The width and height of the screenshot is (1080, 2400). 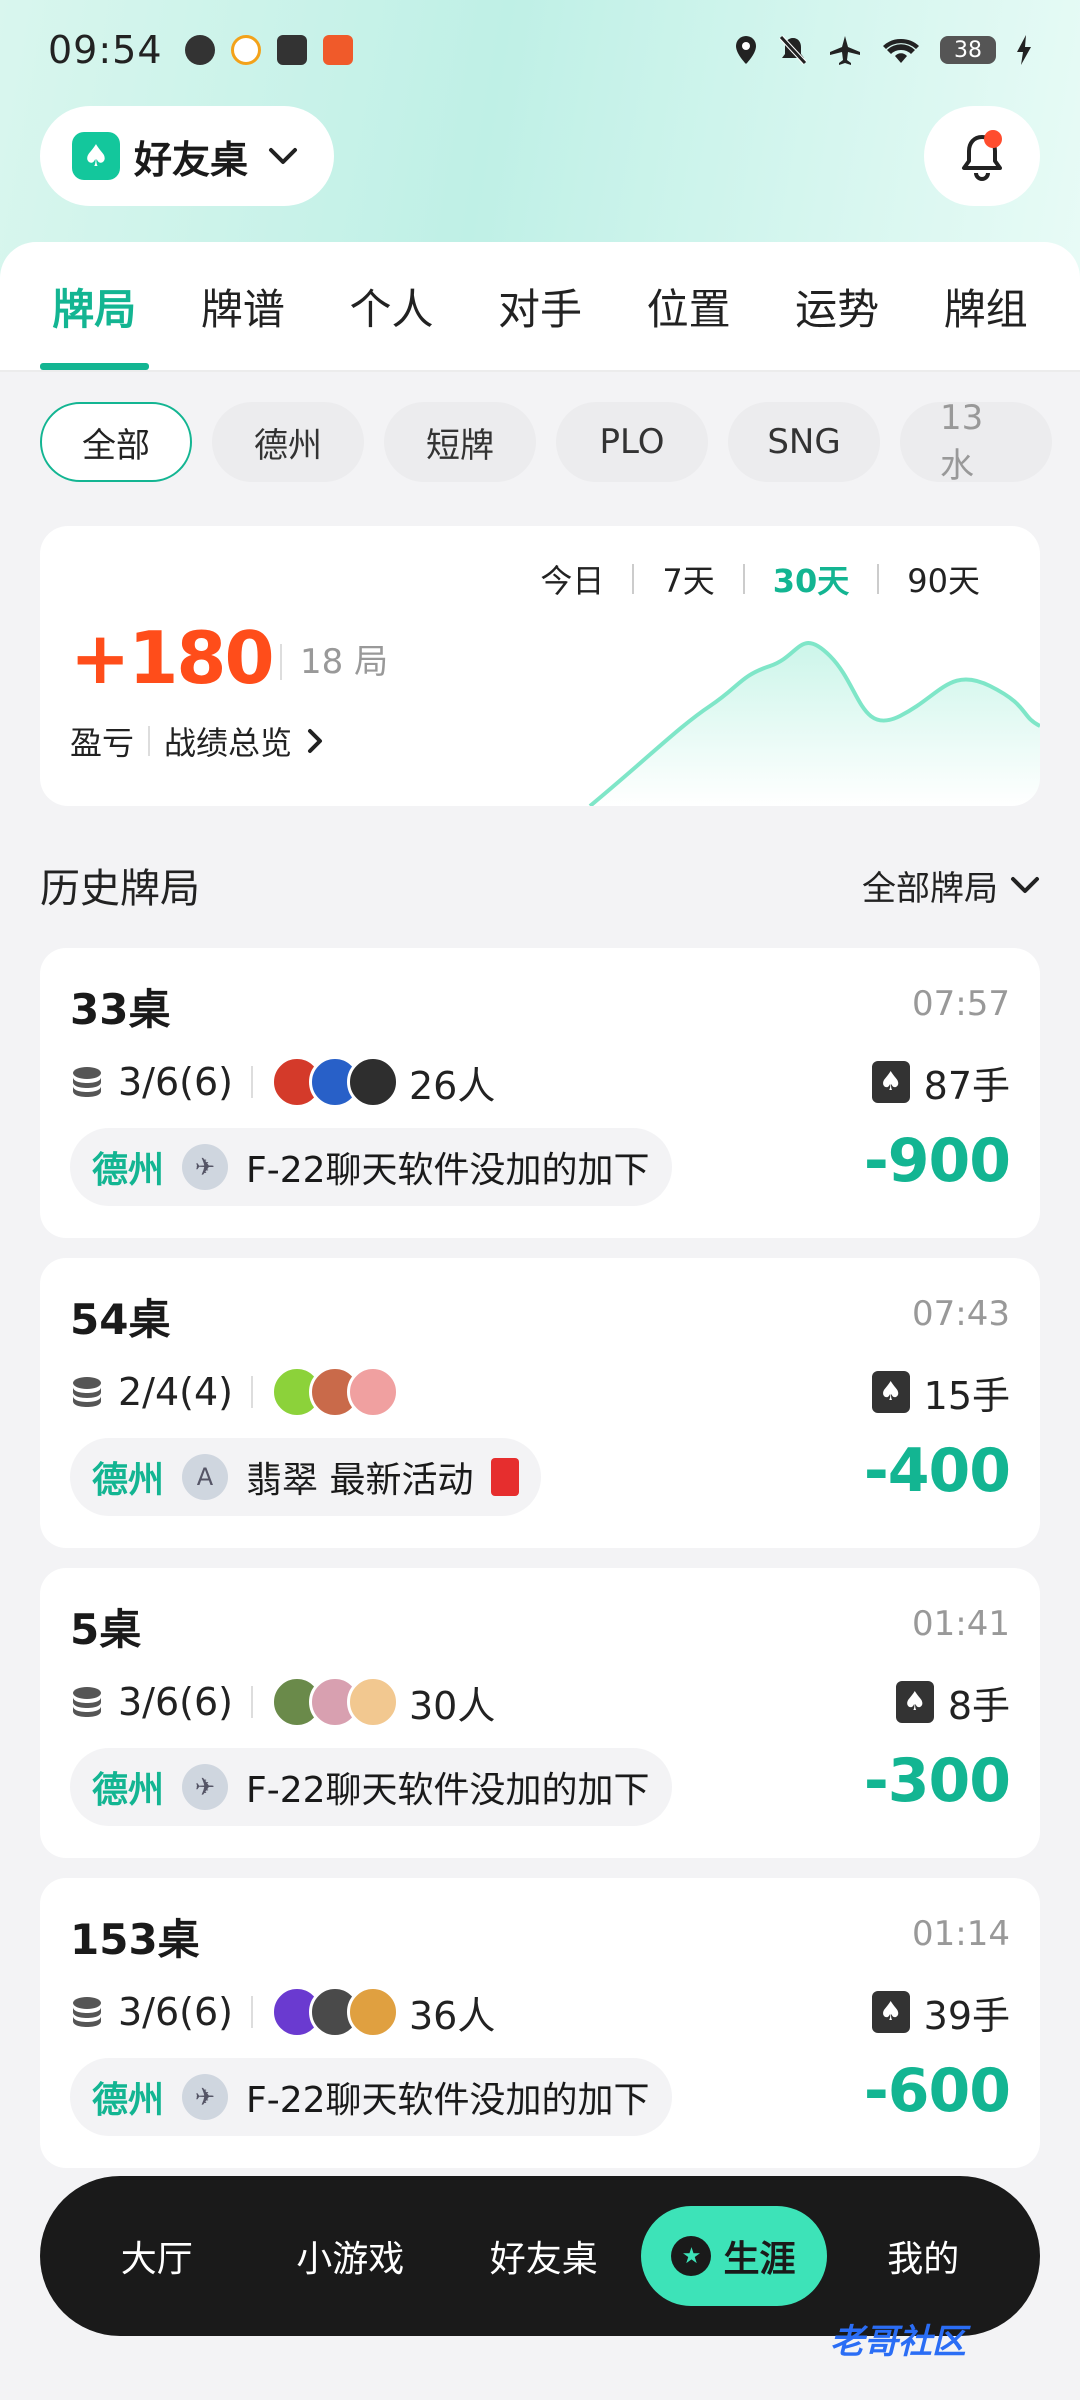 I want to click on nav-career: ★ 生涯, so click(x=733, y=2256).